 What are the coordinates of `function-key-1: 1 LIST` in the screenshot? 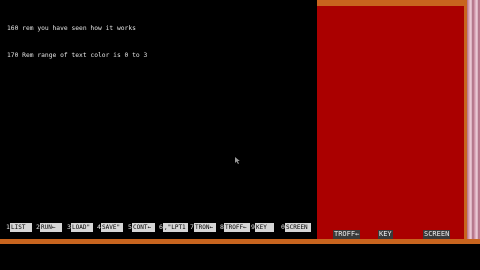 It's located at (19, 227).